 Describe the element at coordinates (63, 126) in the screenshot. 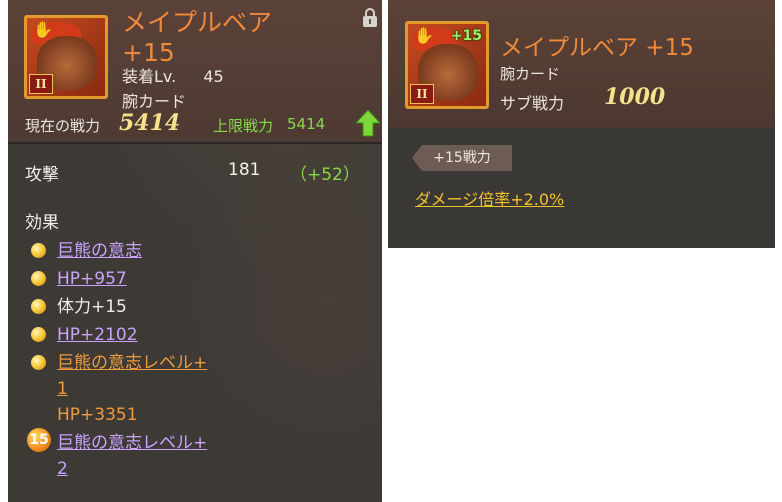

I see `current-power-label: 現在の戦力` at that location.